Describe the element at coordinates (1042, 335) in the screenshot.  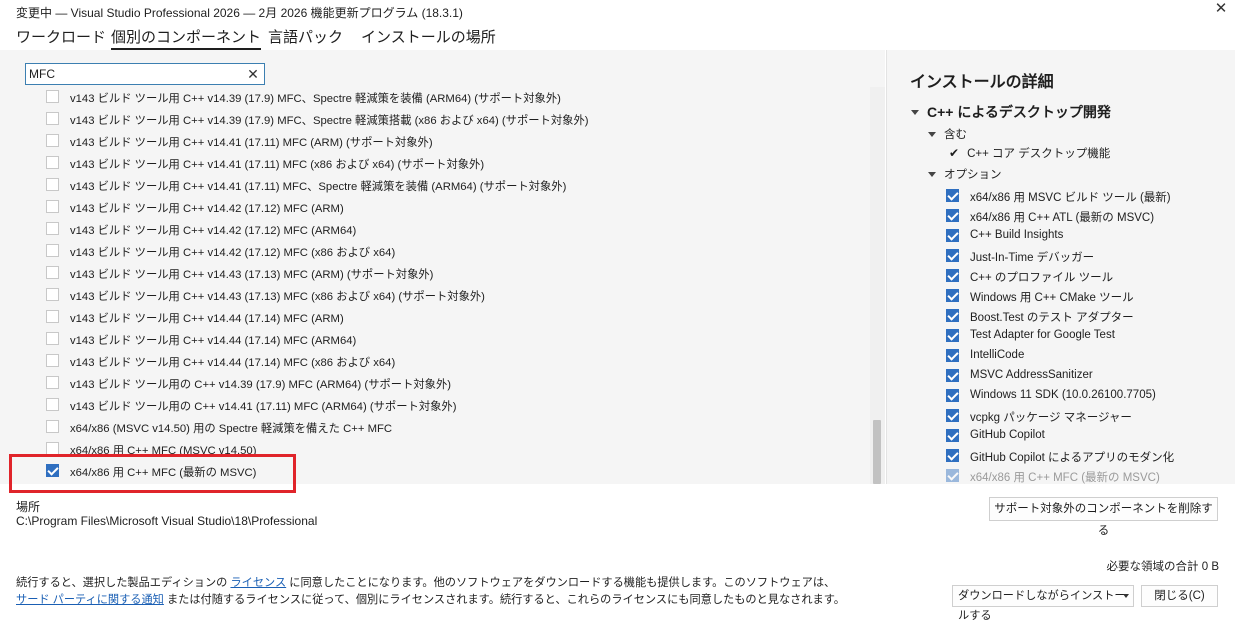
I see `optional-item-label: Test Adapter for Google Test` at that location.